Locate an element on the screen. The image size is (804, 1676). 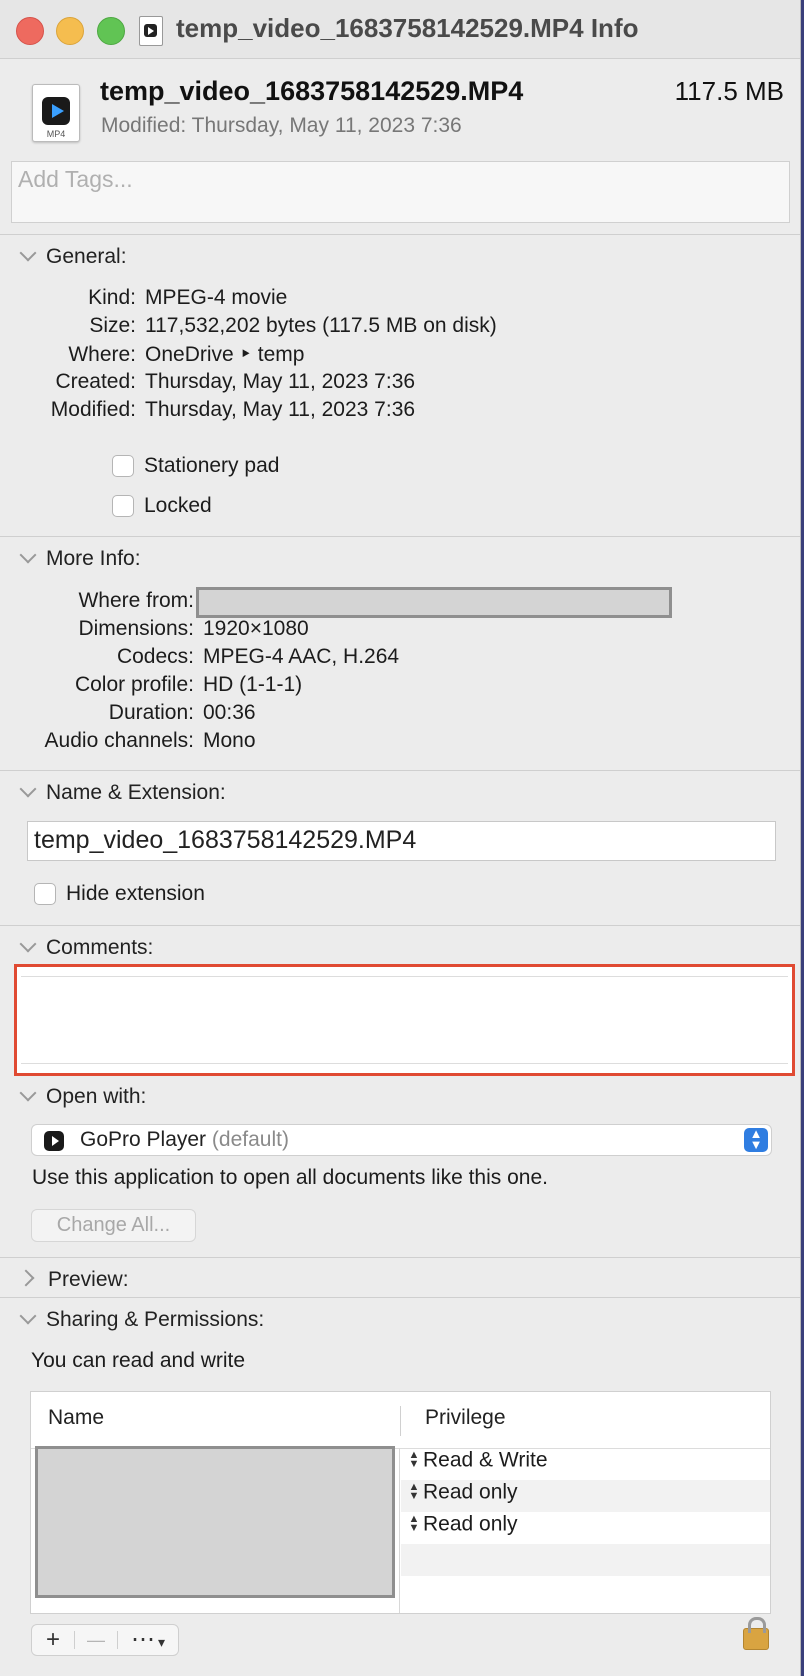
name-extension-disclosure: Name & Extension: is located at coordinates (122, 792).